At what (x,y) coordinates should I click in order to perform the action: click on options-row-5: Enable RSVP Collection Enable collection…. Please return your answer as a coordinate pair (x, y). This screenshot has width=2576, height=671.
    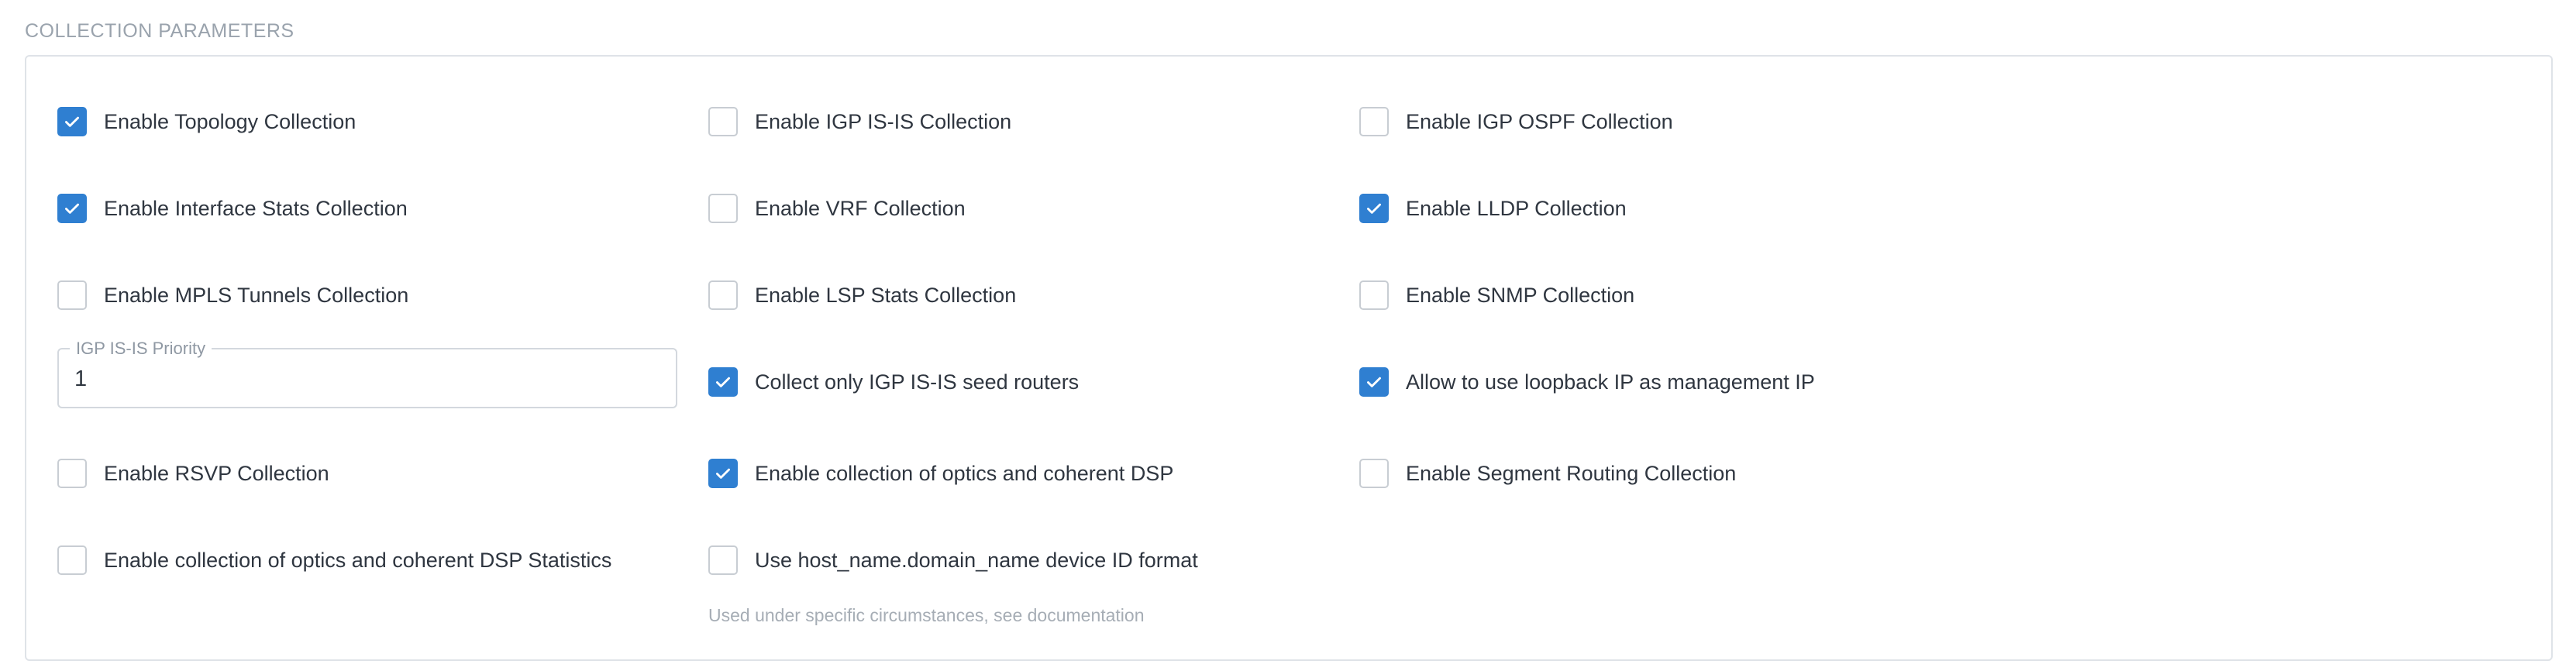
    Looking at the image, I should click on (1288, 473).